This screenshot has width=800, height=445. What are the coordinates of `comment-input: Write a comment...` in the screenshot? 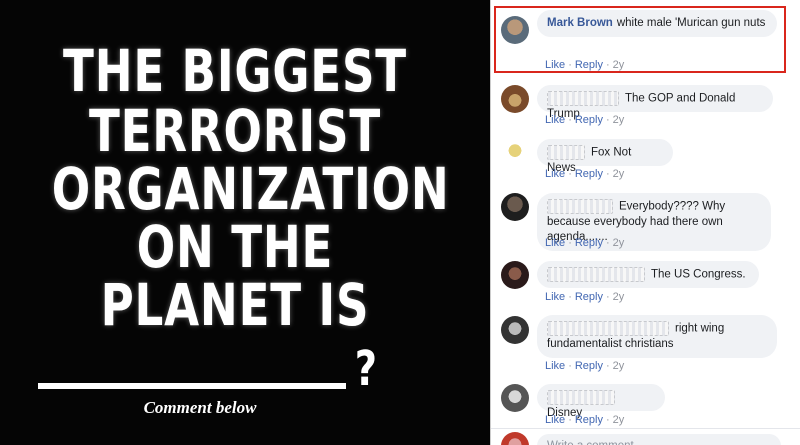 It's located at (659, 439).